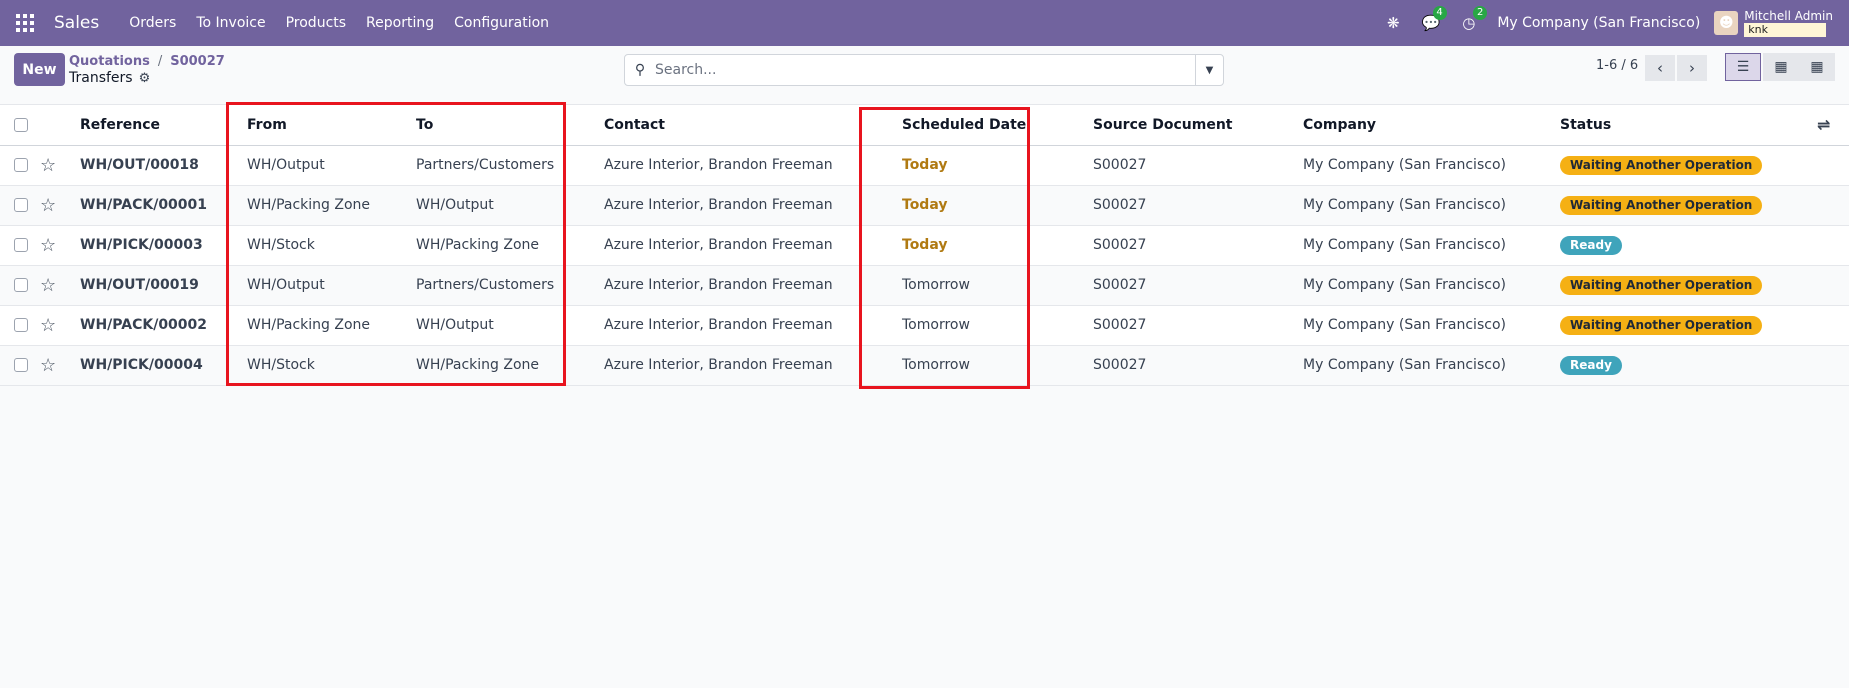 The width and height of the screenshot is (1849, 688). I want to click on column-header-source-document: Source Document, so click(1198, 125).